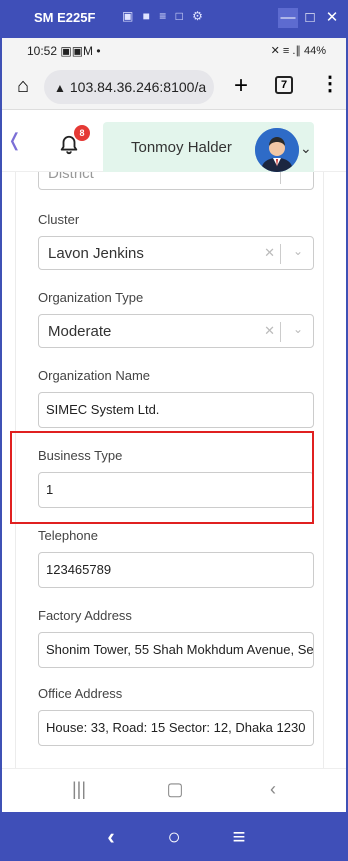  What do you see at coordinates (332, 18) in the screenshot?
I see `close-button: ✕` at bounding box center [332, 18].